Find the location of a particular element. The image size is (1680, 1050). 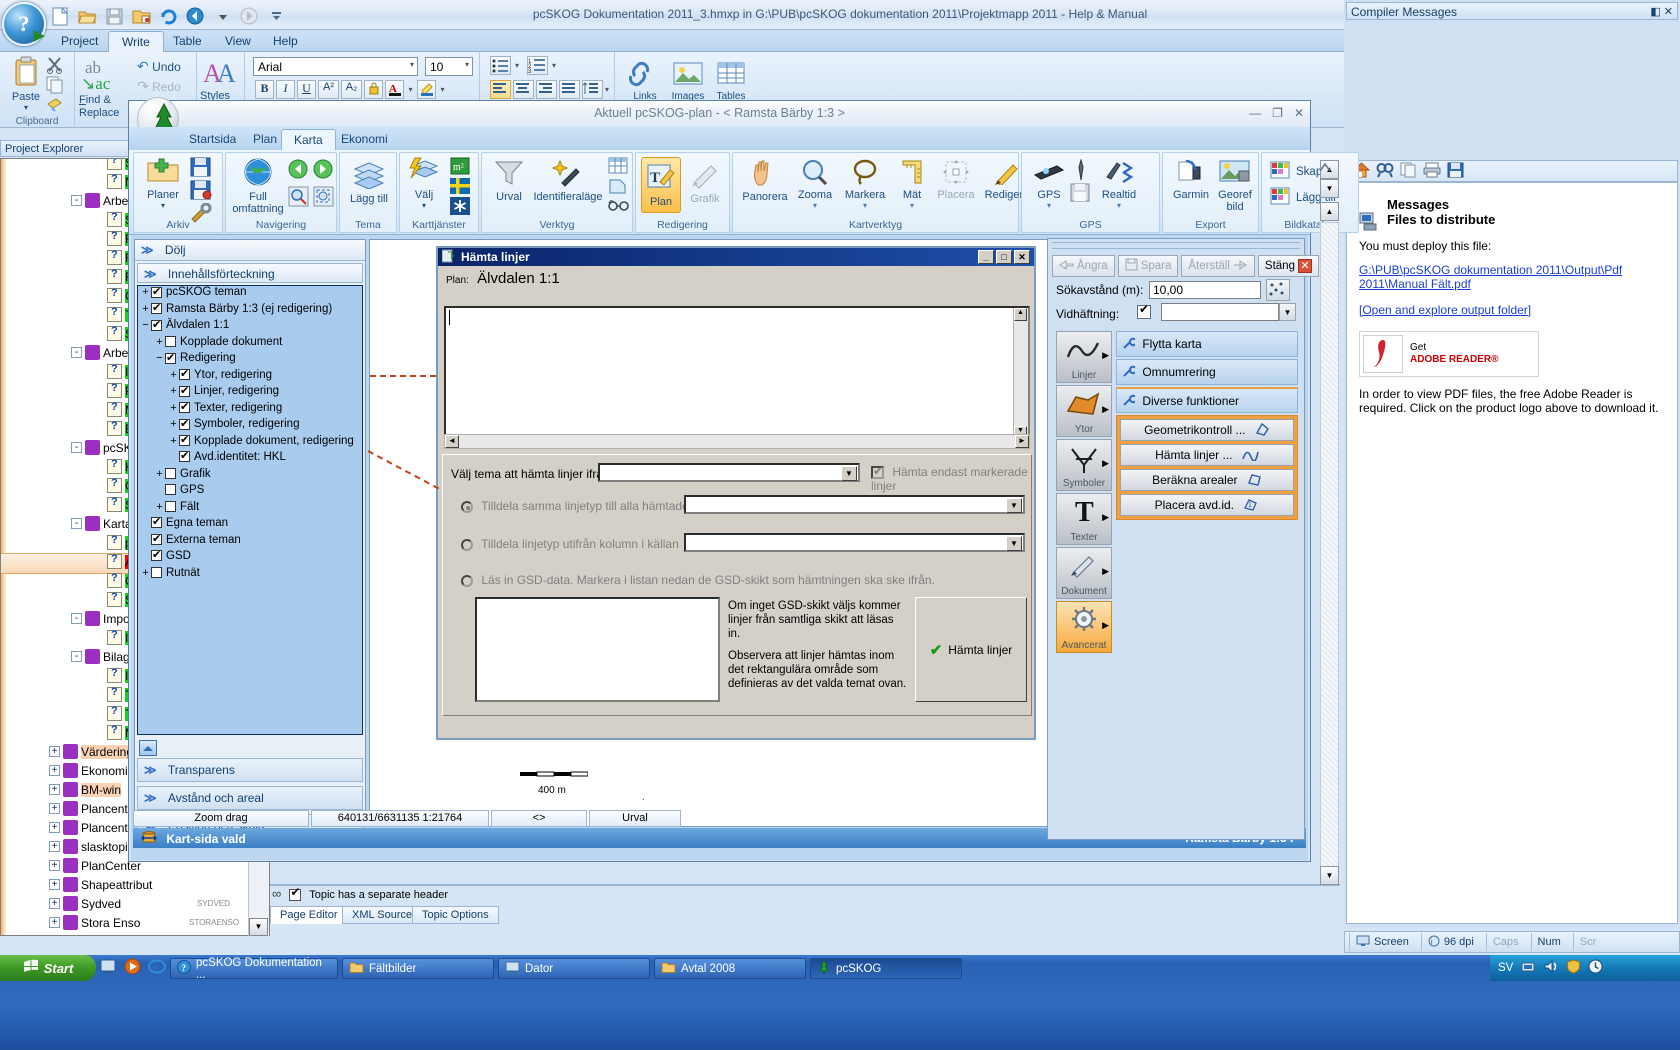

font-name-input: Arial is located at coordinates (335, 66).